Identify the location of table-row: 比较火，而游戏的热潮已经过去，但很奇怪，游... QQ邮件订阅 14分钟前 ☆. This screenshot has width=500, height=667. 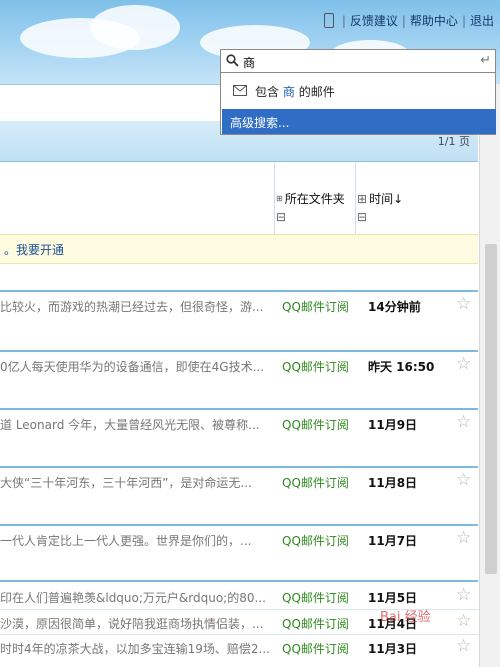
(239, 305).